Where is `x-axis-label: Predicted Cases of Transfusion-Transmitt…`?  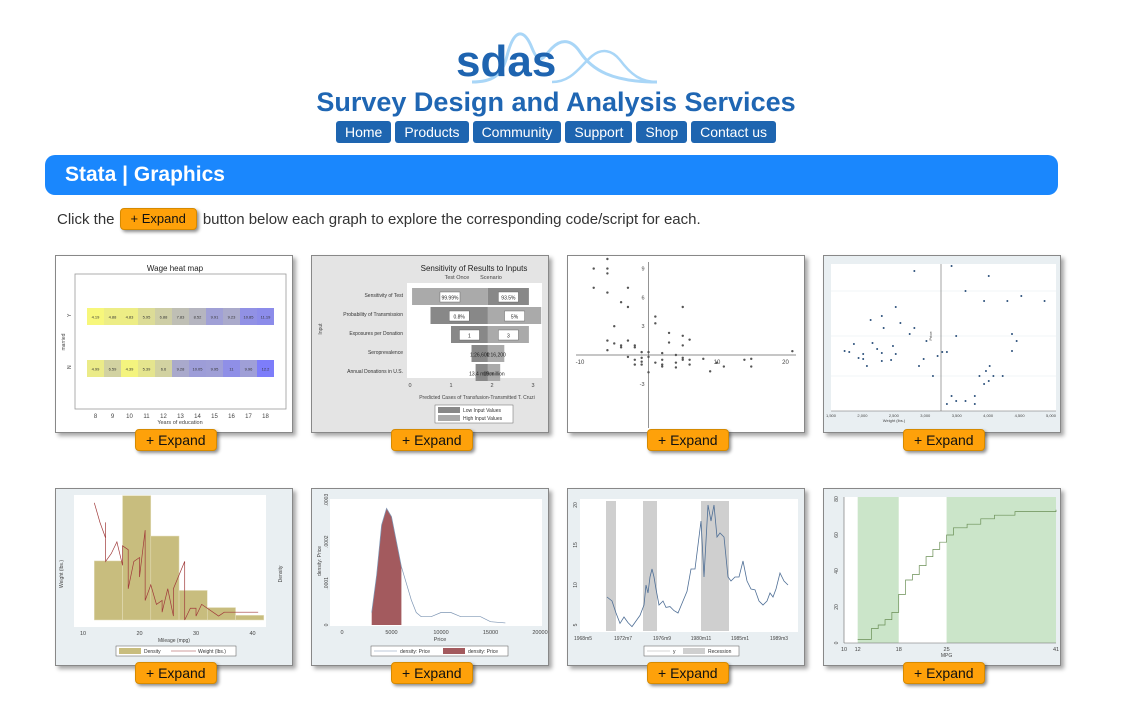 x-axis-label: Predicted Cases of Transfusion-Transmitt… is located at coordinates (477, 398).